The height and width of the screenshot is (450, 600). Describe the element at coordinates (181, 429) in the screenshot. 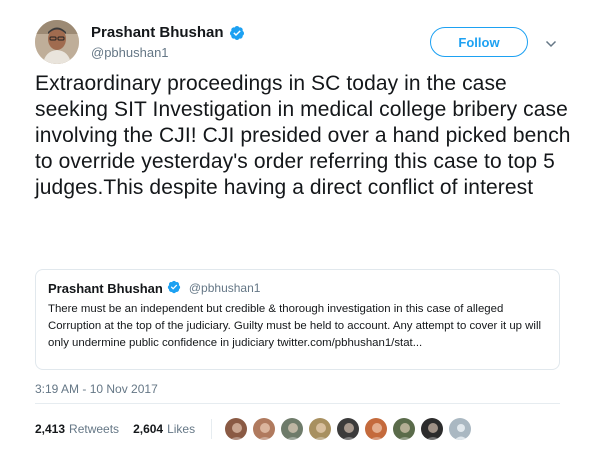

I see `likes-label: Likes` at that location.